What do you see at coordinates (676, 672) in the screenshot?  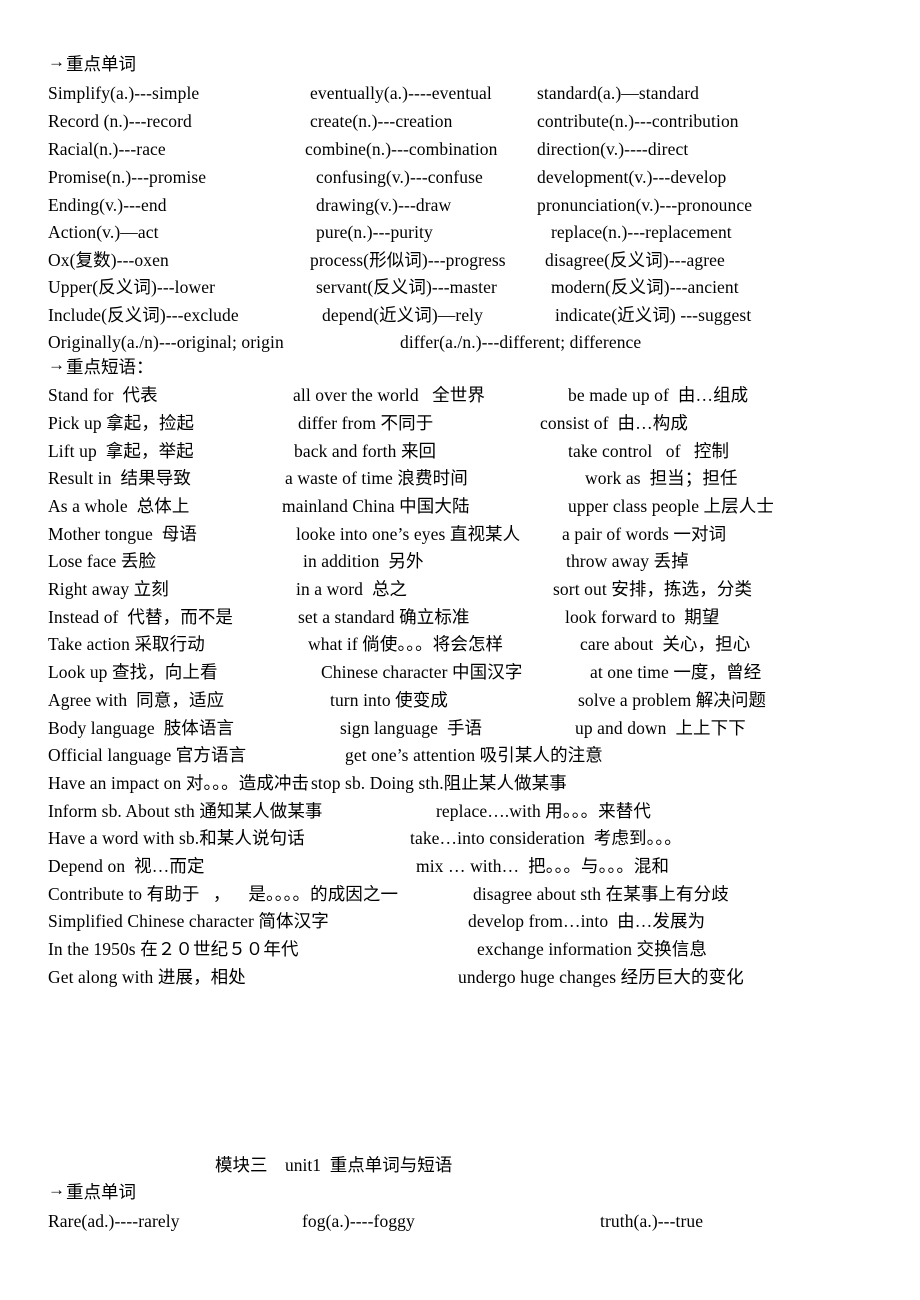 I see `phrase-entry: at one time 一度，曾经` at bounding box center [676, 672].